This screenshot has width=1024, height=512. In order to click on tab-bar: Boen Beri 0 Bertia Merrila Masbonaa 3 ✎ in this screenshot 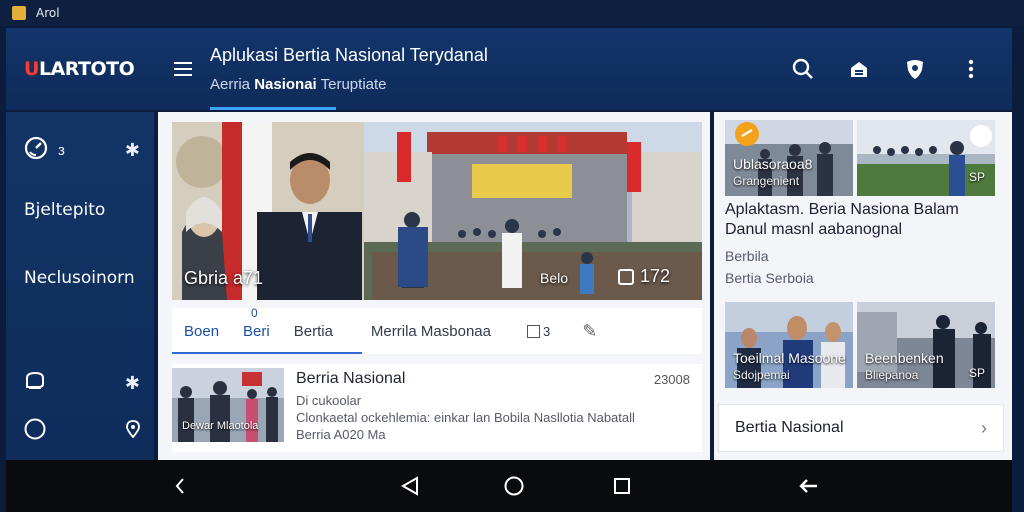, I will do `click(437, 330)`.